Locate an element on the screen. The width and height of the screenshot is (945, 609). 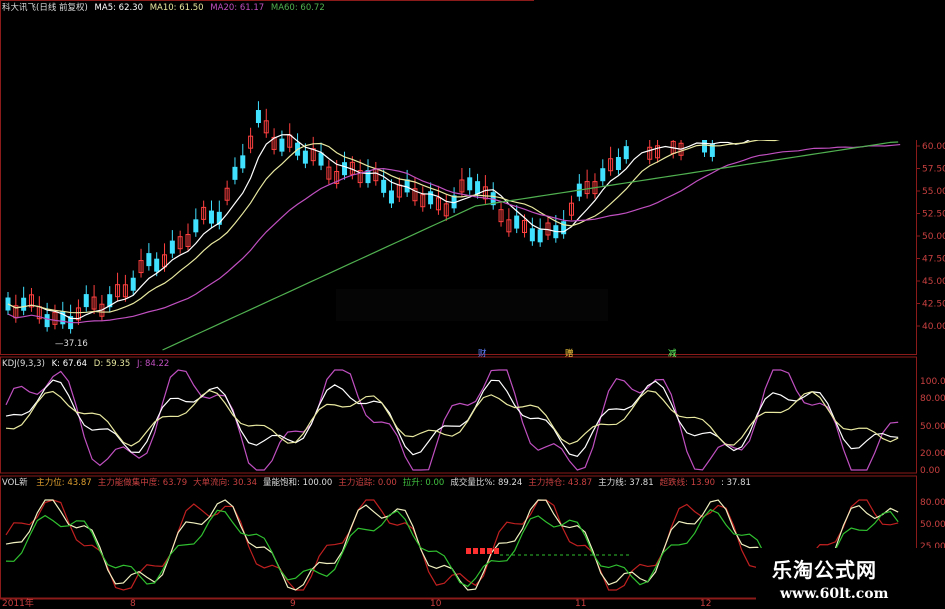
kdj-axis-label: 50.00 is located at coordinates (932, 427).